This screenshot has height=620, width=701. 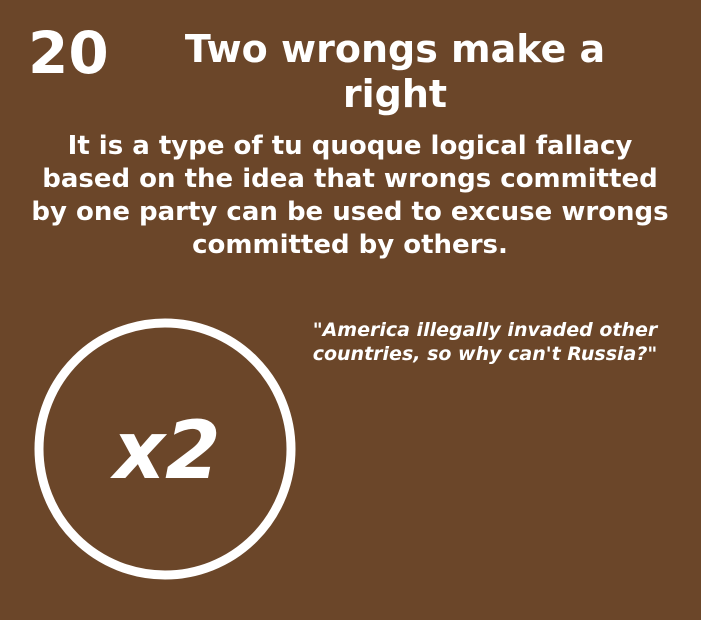 I want to click on badge-label: x2, so click(x=164, y=450).